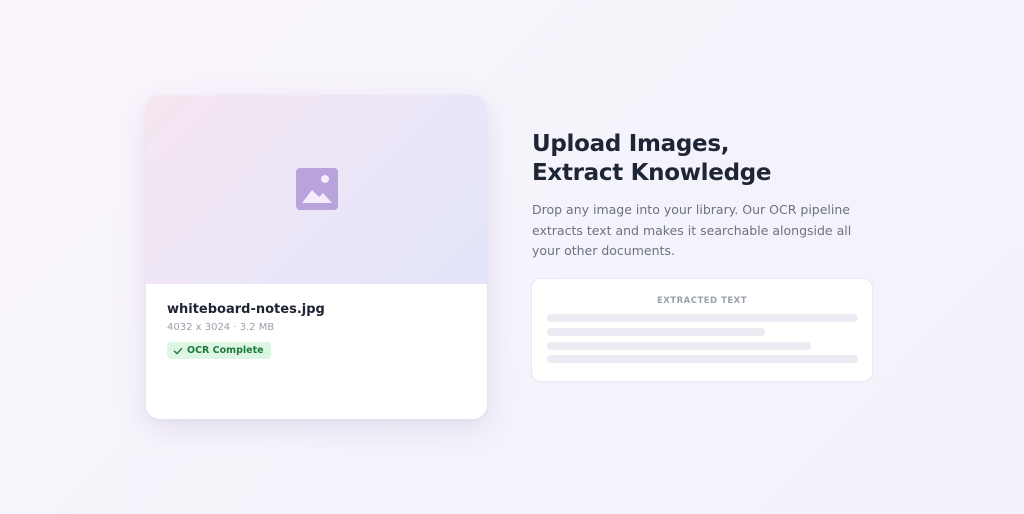 Image resolution: width=1024 pixels, height=514 pixels. Describe the element at coordinates (652, 173) in the screenshot. I see `hero-title-line-2: Extract Knowledge` at that location.